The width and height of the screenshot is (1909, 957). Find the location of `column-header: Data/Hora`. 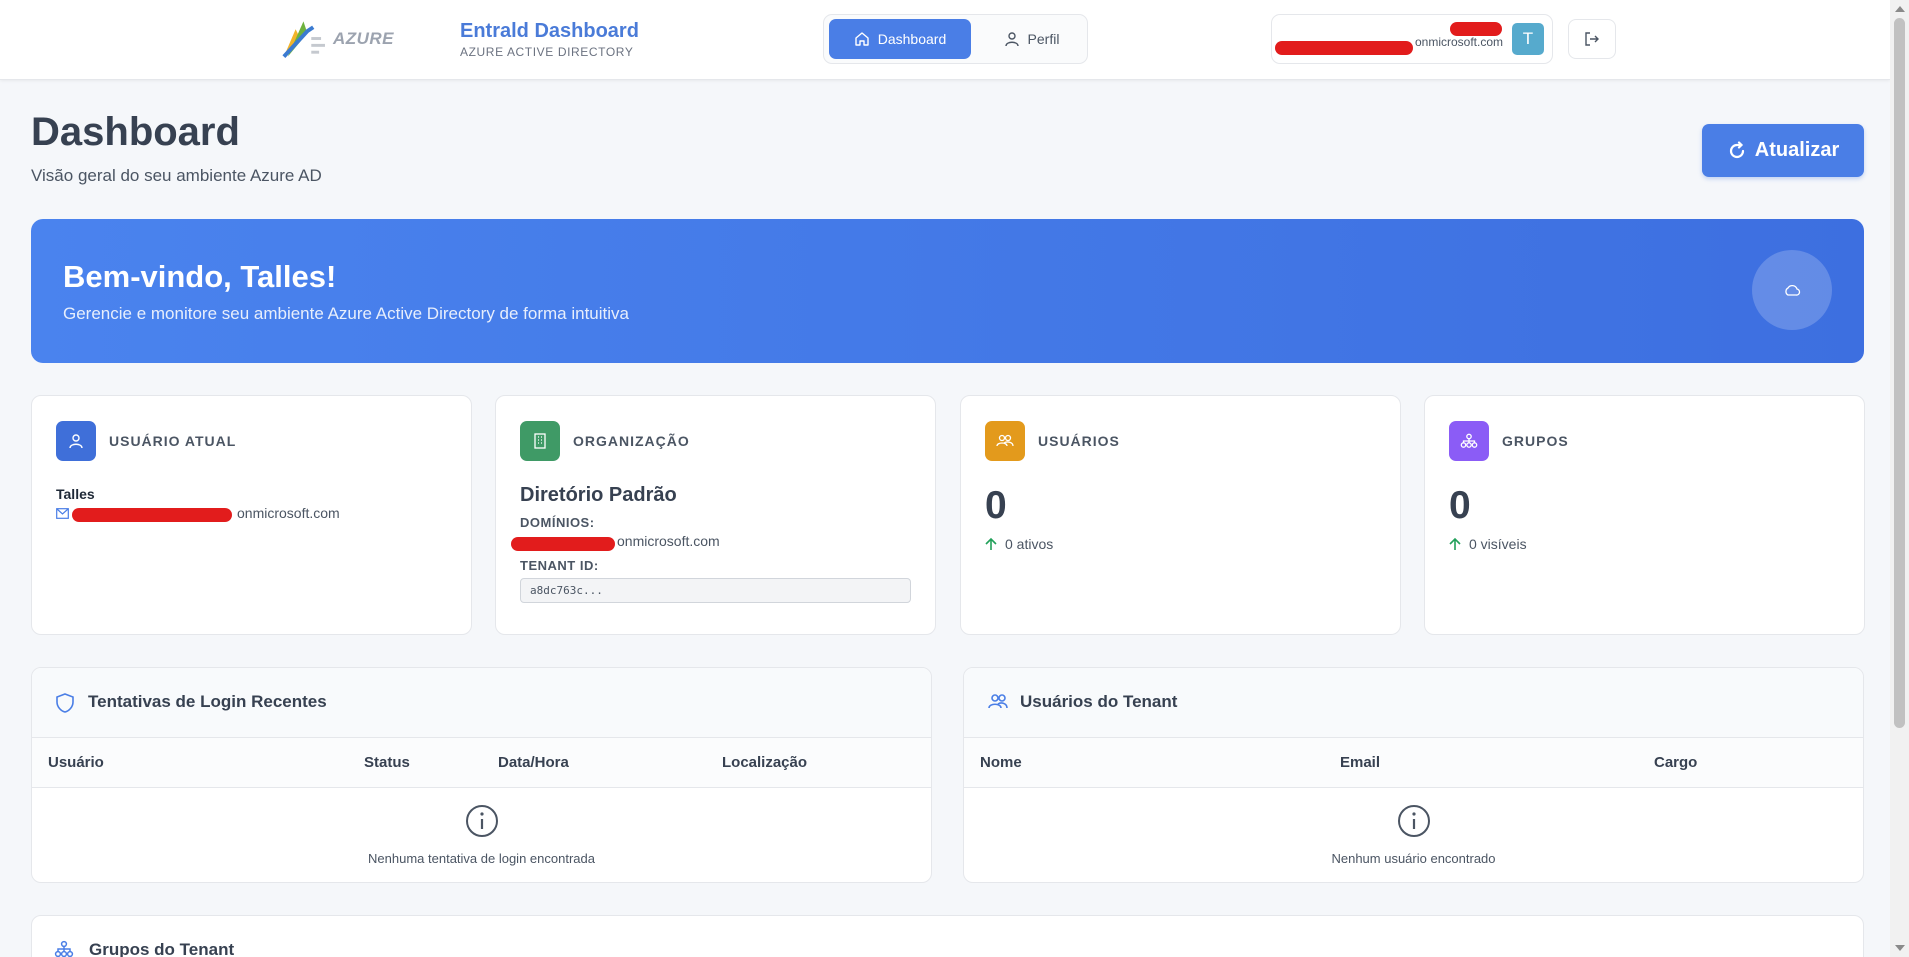

column-header: Data/Hora is located at coordinates (533, 762).